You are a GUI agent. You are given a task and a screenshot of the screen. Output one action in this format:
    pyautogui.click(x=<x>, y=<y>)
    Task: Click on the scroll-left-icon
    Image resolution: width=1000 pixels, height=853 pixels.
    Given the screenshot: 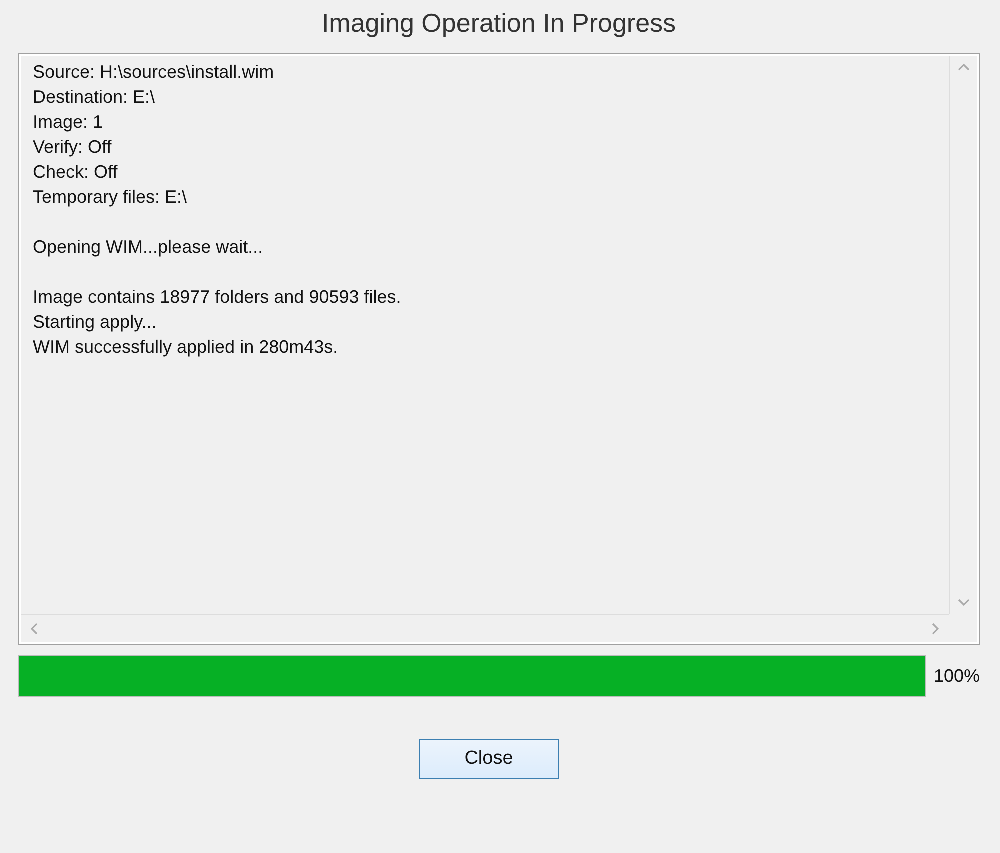 What is the action you would take?
    pyautogui.click(x=34, y=629)
    